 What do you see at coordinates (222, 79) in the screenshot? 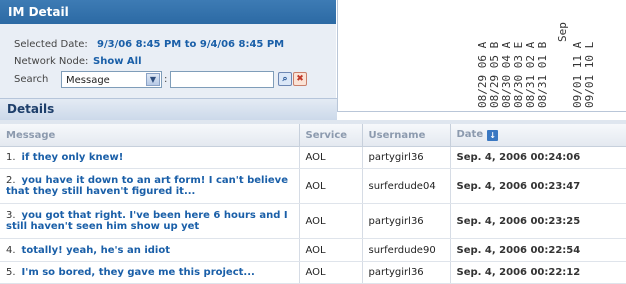
I see `search-input` at bounding box center [222, 79].